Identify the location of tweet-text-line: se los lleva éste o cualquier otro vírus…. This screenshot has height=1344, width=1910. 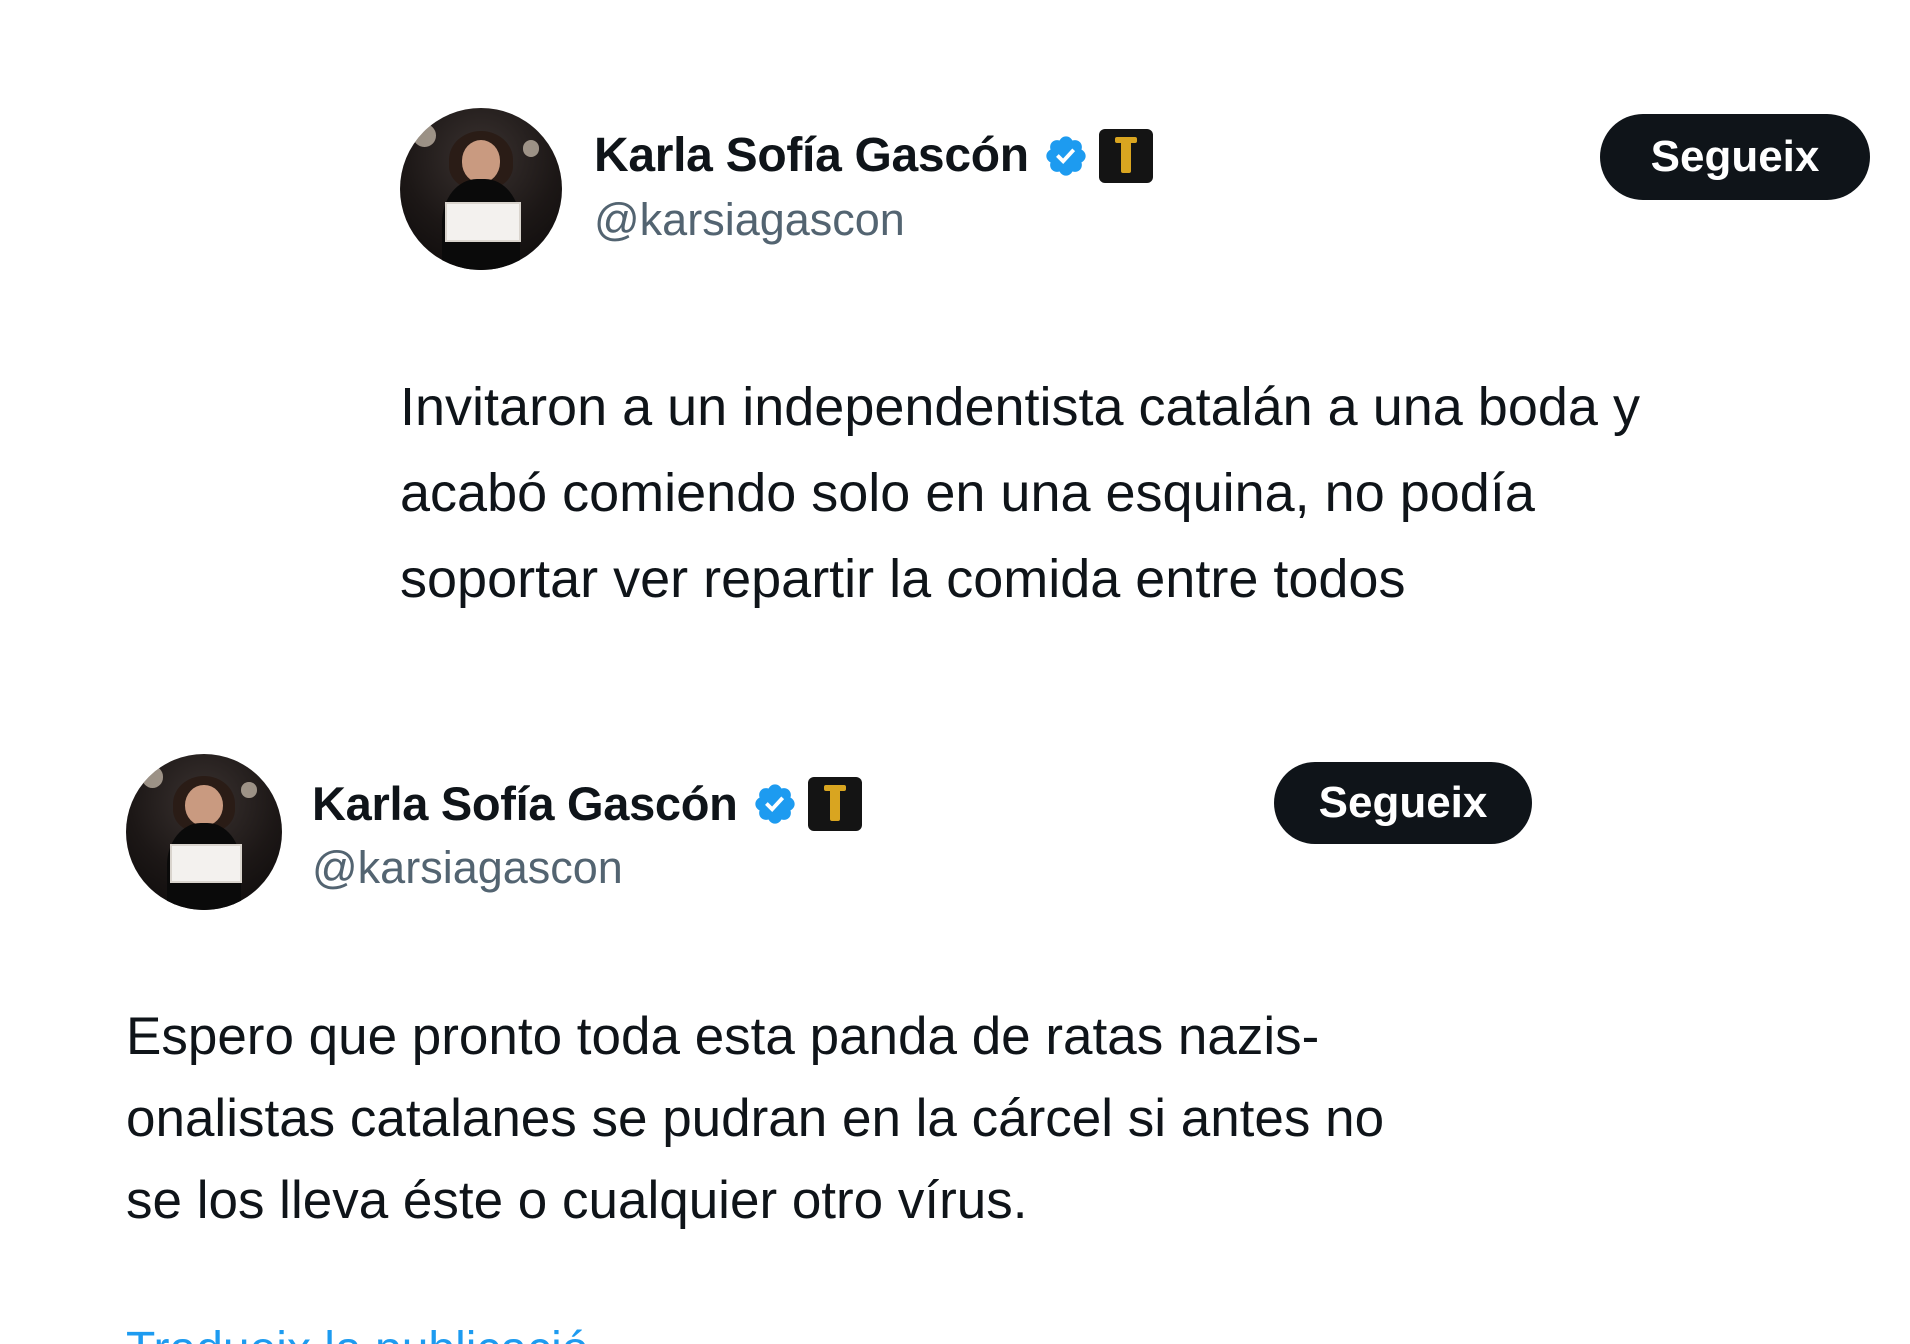
(577, 1200).